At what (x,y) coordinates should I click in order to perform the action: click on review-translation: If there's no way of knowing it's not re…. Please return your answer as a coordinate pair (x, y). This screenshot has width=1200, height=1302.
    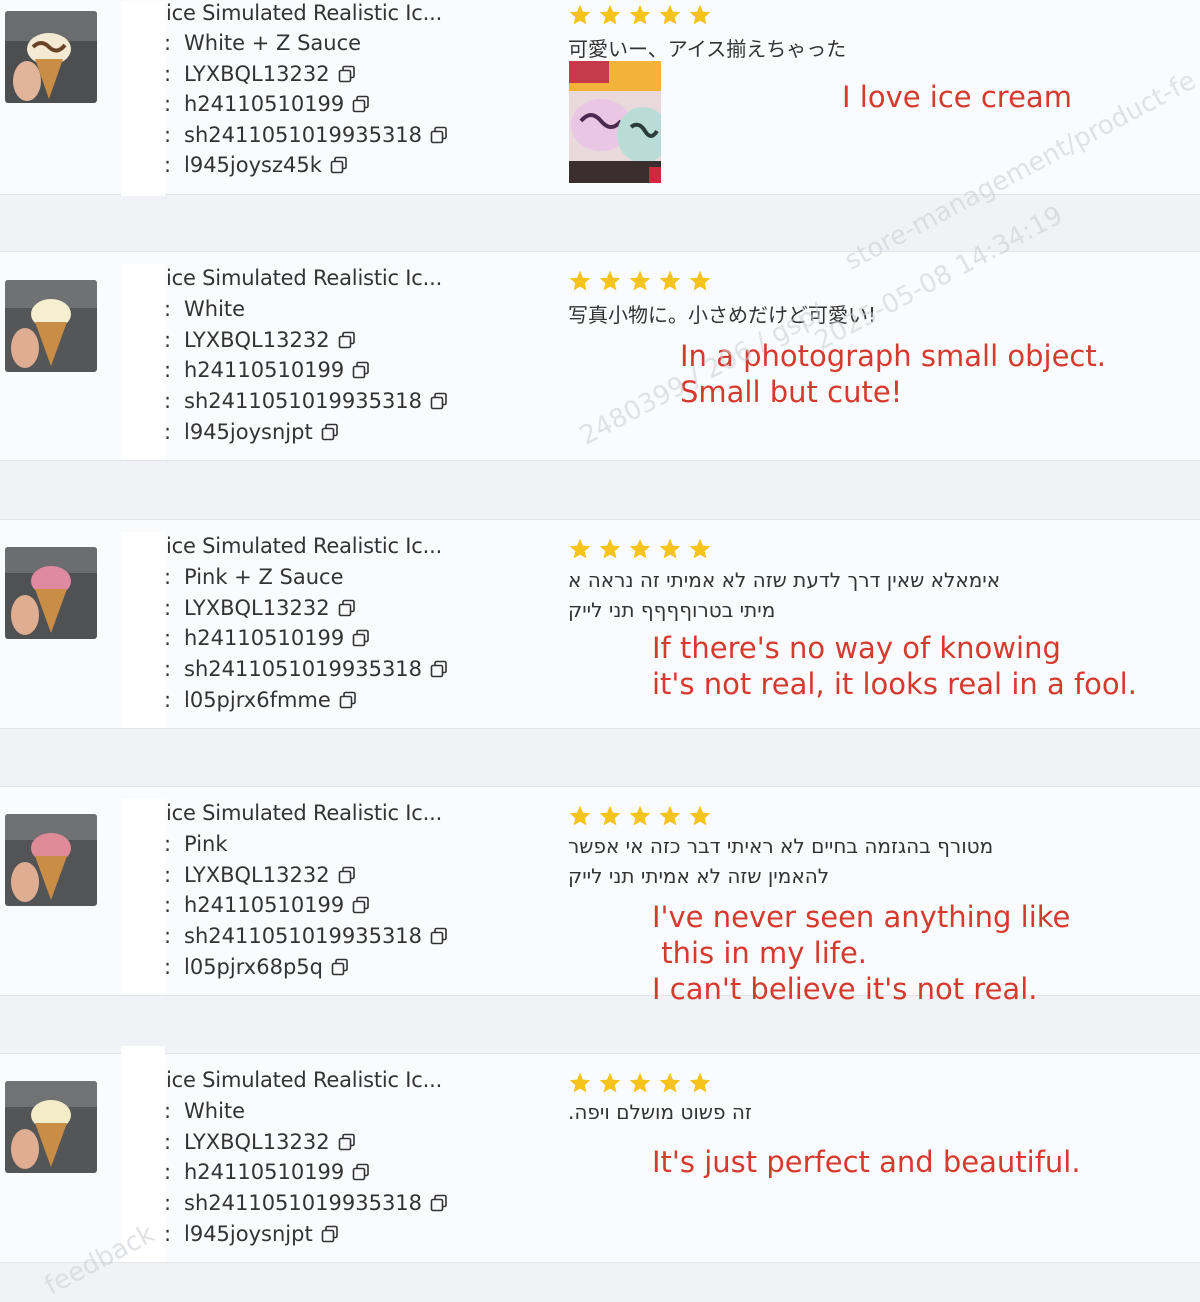
    Looking at the image, I should click on (894, 666).